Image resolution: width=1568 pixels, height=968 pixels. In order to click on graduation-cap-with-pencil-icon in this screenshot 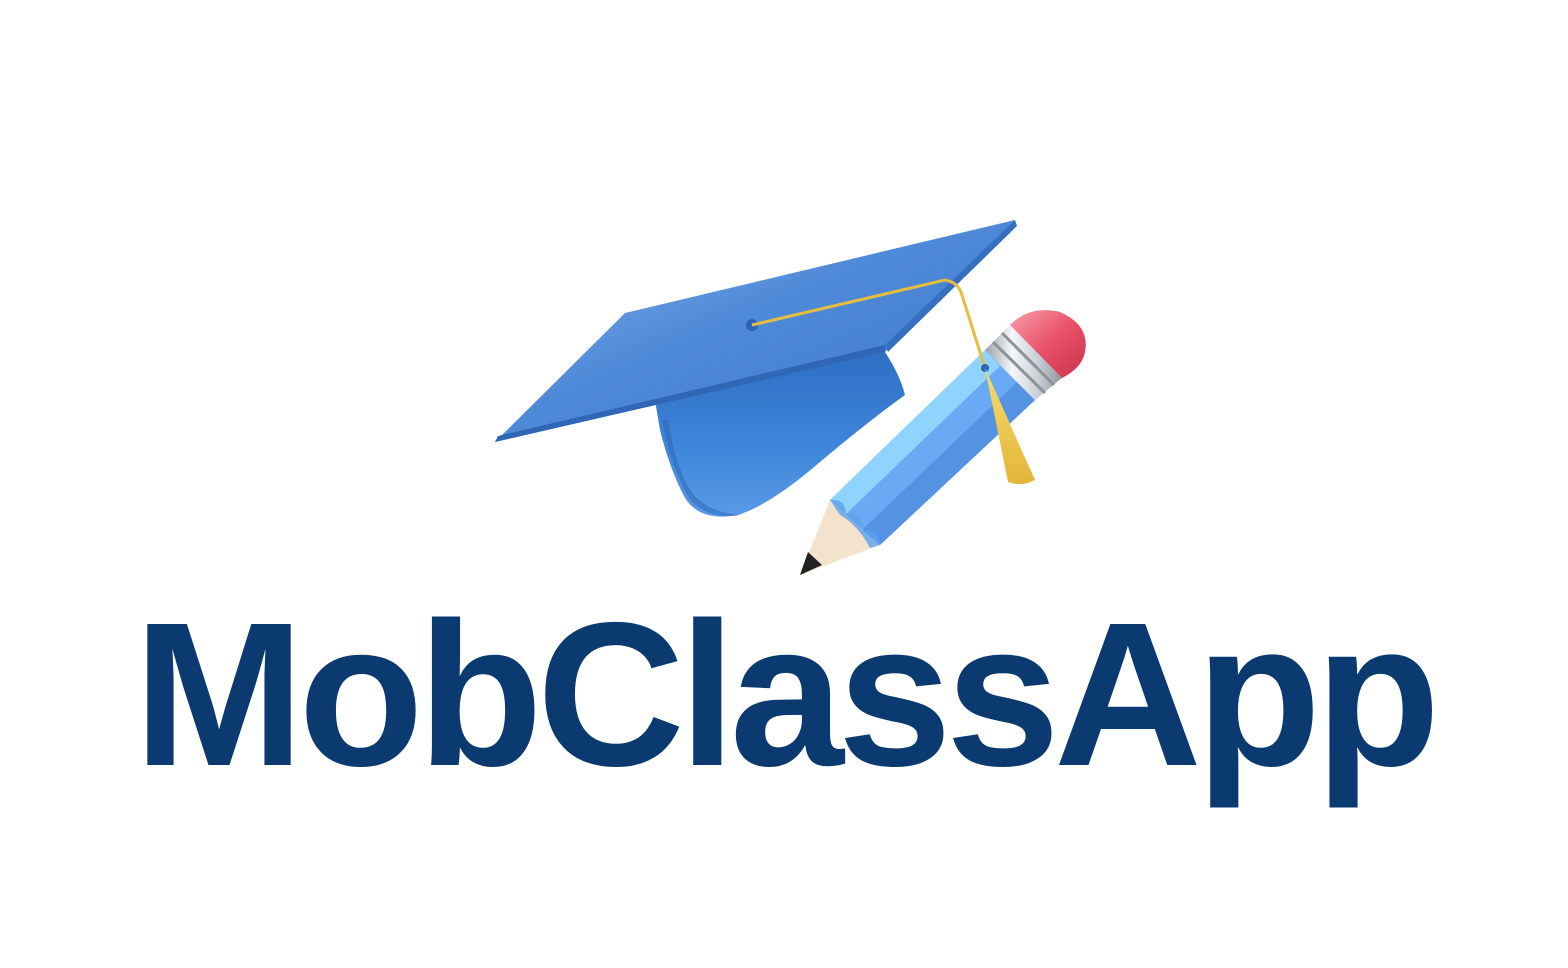, I will do `click(790, 397)`.